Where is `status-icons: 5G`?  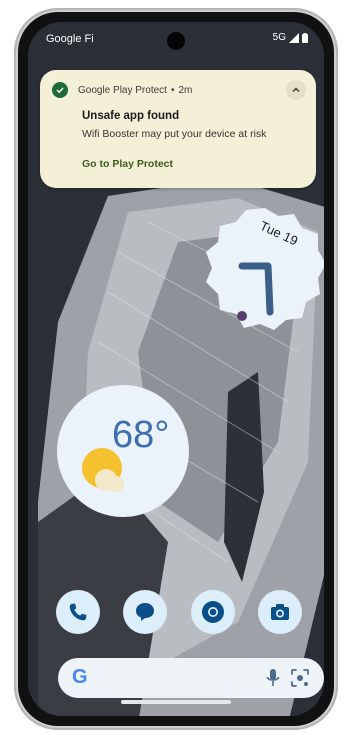
status-icons: 5G is located at coordinates (290, 37).